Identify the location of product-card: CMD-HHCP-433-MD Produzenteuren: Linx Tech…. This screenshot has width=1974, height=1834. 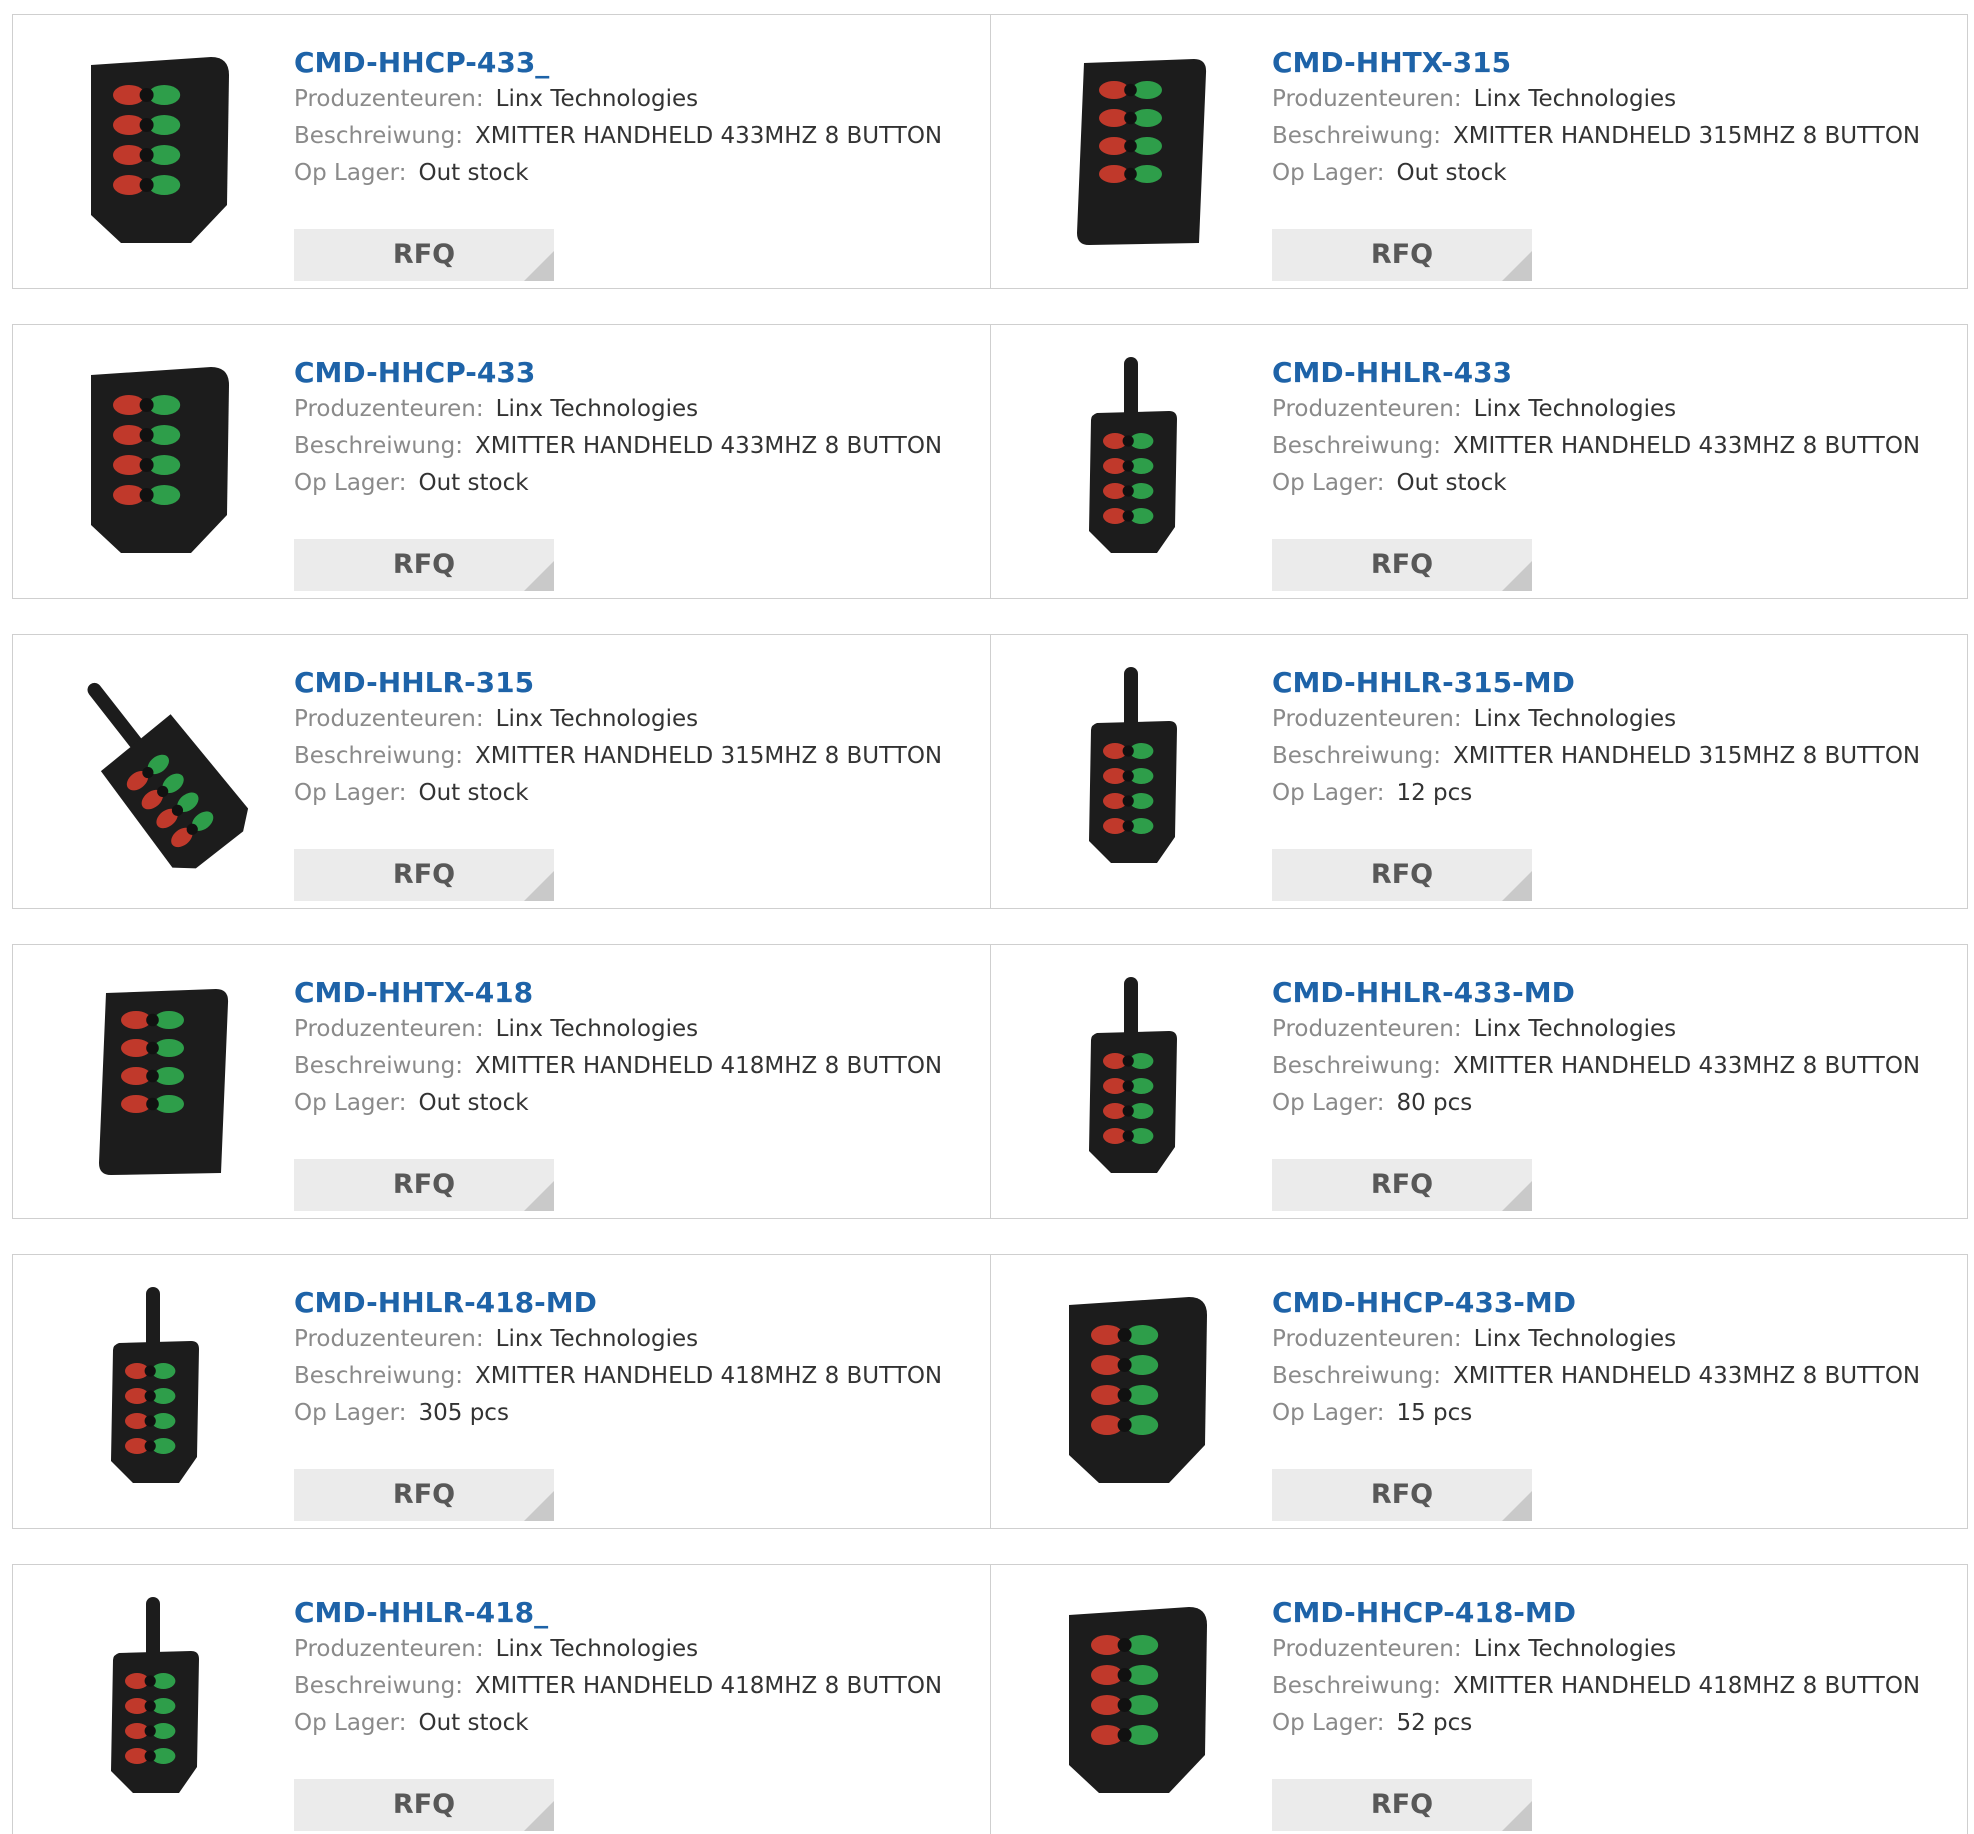
(1478, 1391).